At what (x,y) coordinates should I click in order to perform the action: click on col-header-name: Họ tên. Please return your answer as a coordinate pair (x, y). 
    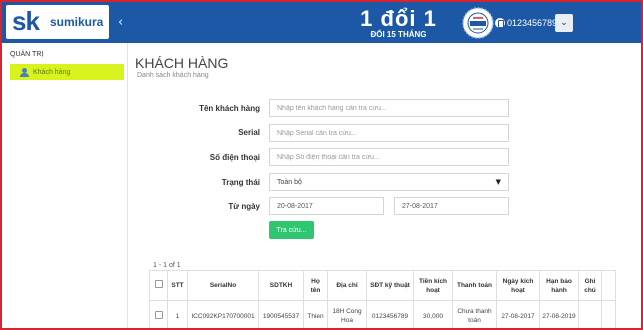
    Looking at the image, I should click on (315, 285).